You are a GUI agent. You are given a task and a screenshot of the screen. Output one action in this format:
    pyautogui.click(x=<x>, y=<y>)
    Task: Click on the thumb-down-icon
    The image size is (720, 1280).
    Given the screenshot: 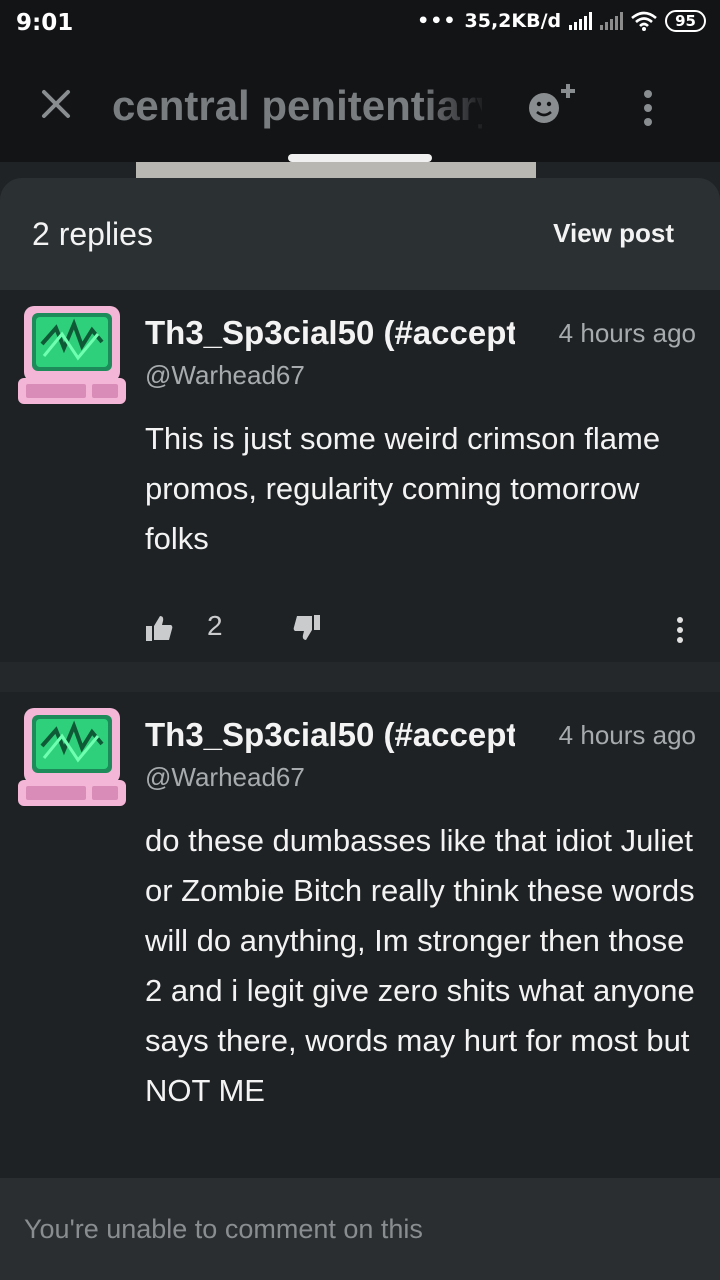 What is the action you would take?
    pyautogui.click(x=307, y=628)
    